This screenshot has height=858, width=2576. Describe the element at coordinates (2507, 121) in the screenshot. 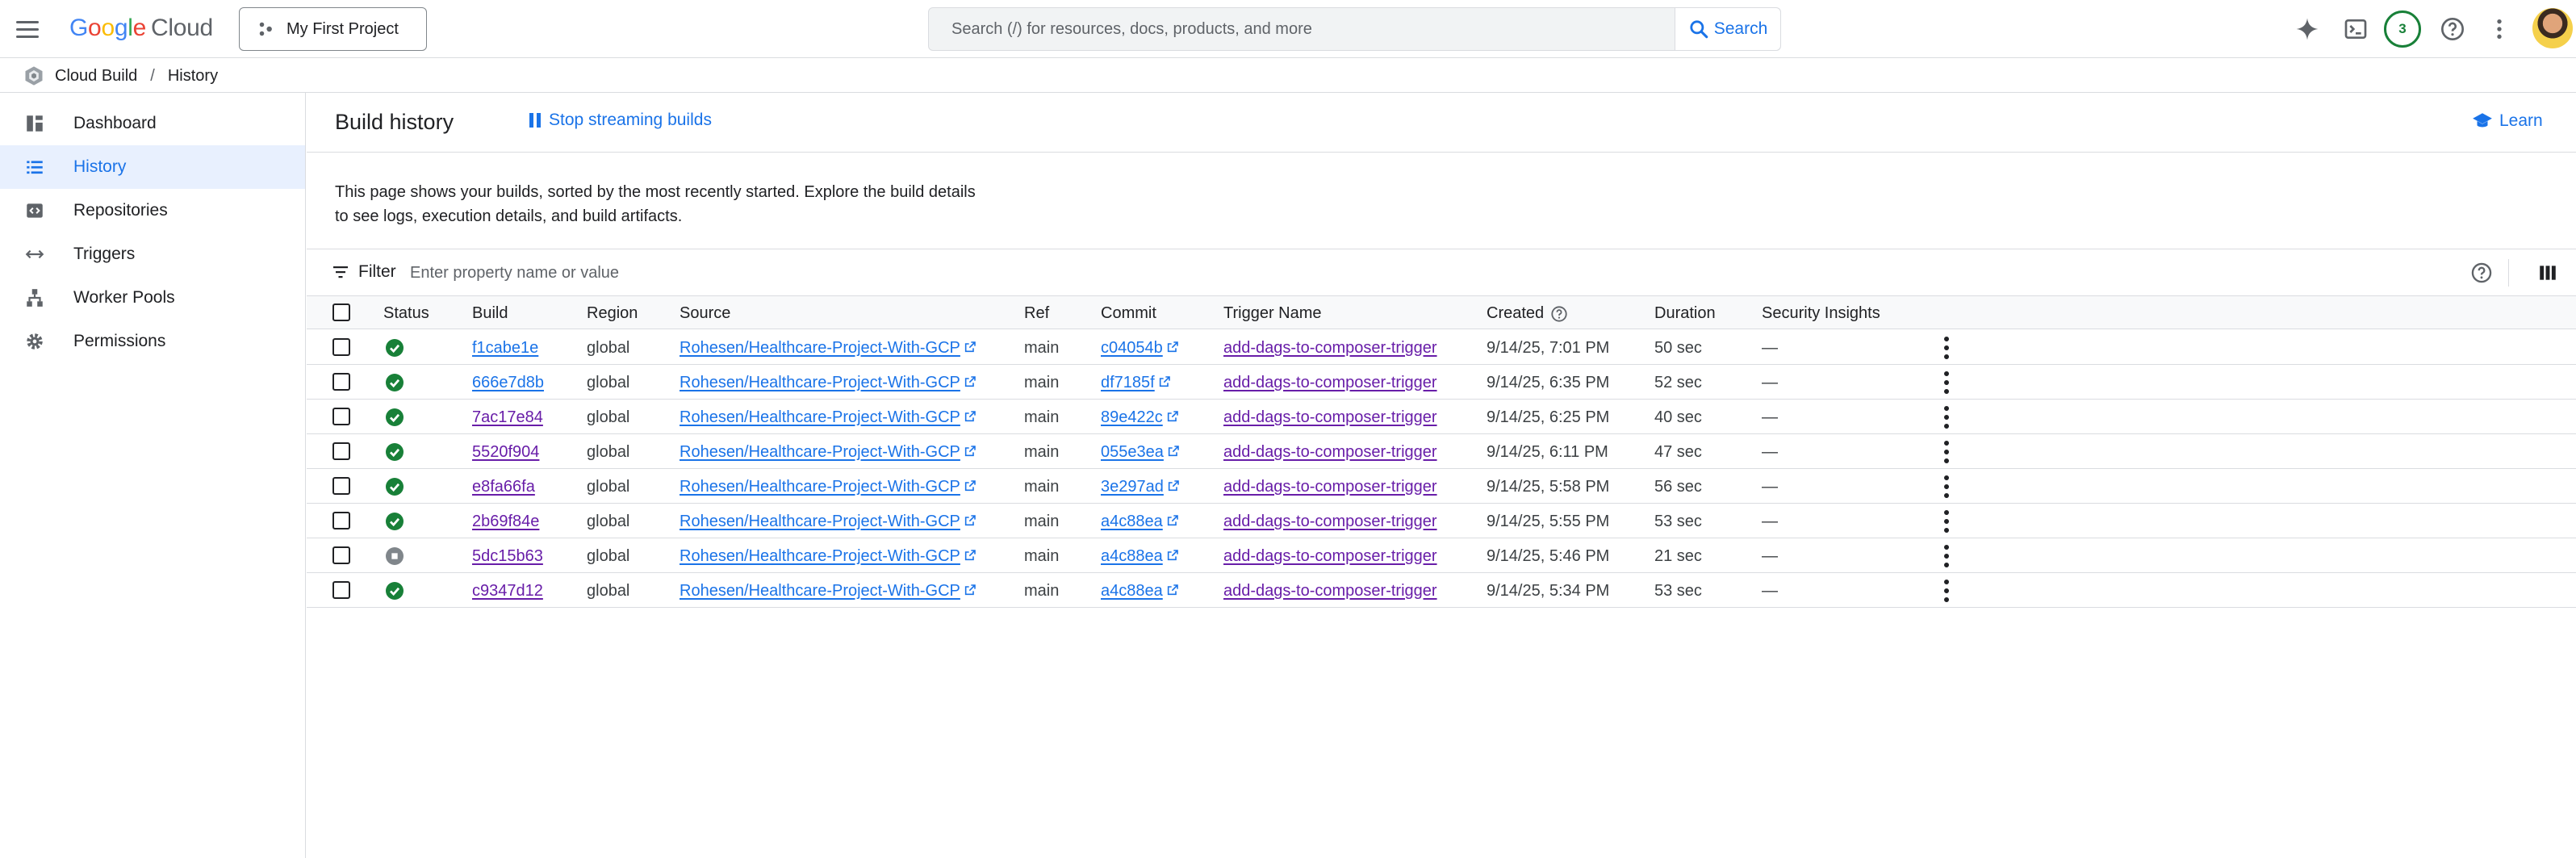

I see `learn-button: Learn` at that location.